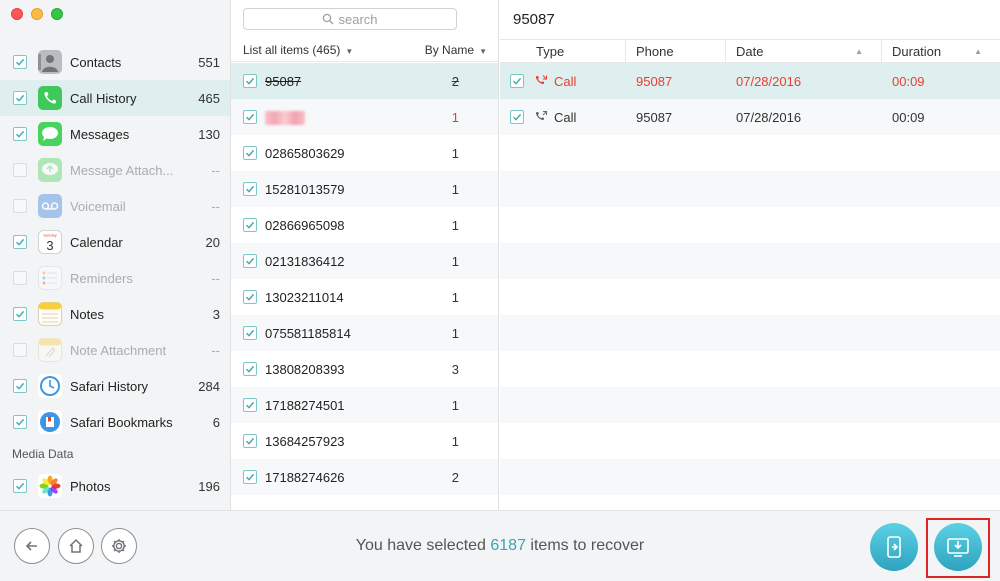 Image resolution: width=1000 pixels, height=581 pixels. Describe the element at coordinates (750, 441) in the screenshot. I see `table-row-empty` at that location.